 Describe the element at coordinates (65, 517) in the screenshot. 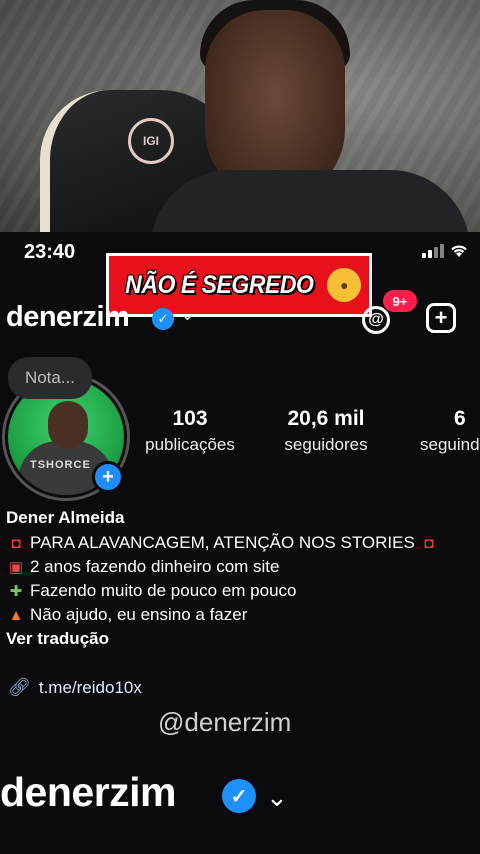

I see `profile-name: Dener Almeida` at that location.